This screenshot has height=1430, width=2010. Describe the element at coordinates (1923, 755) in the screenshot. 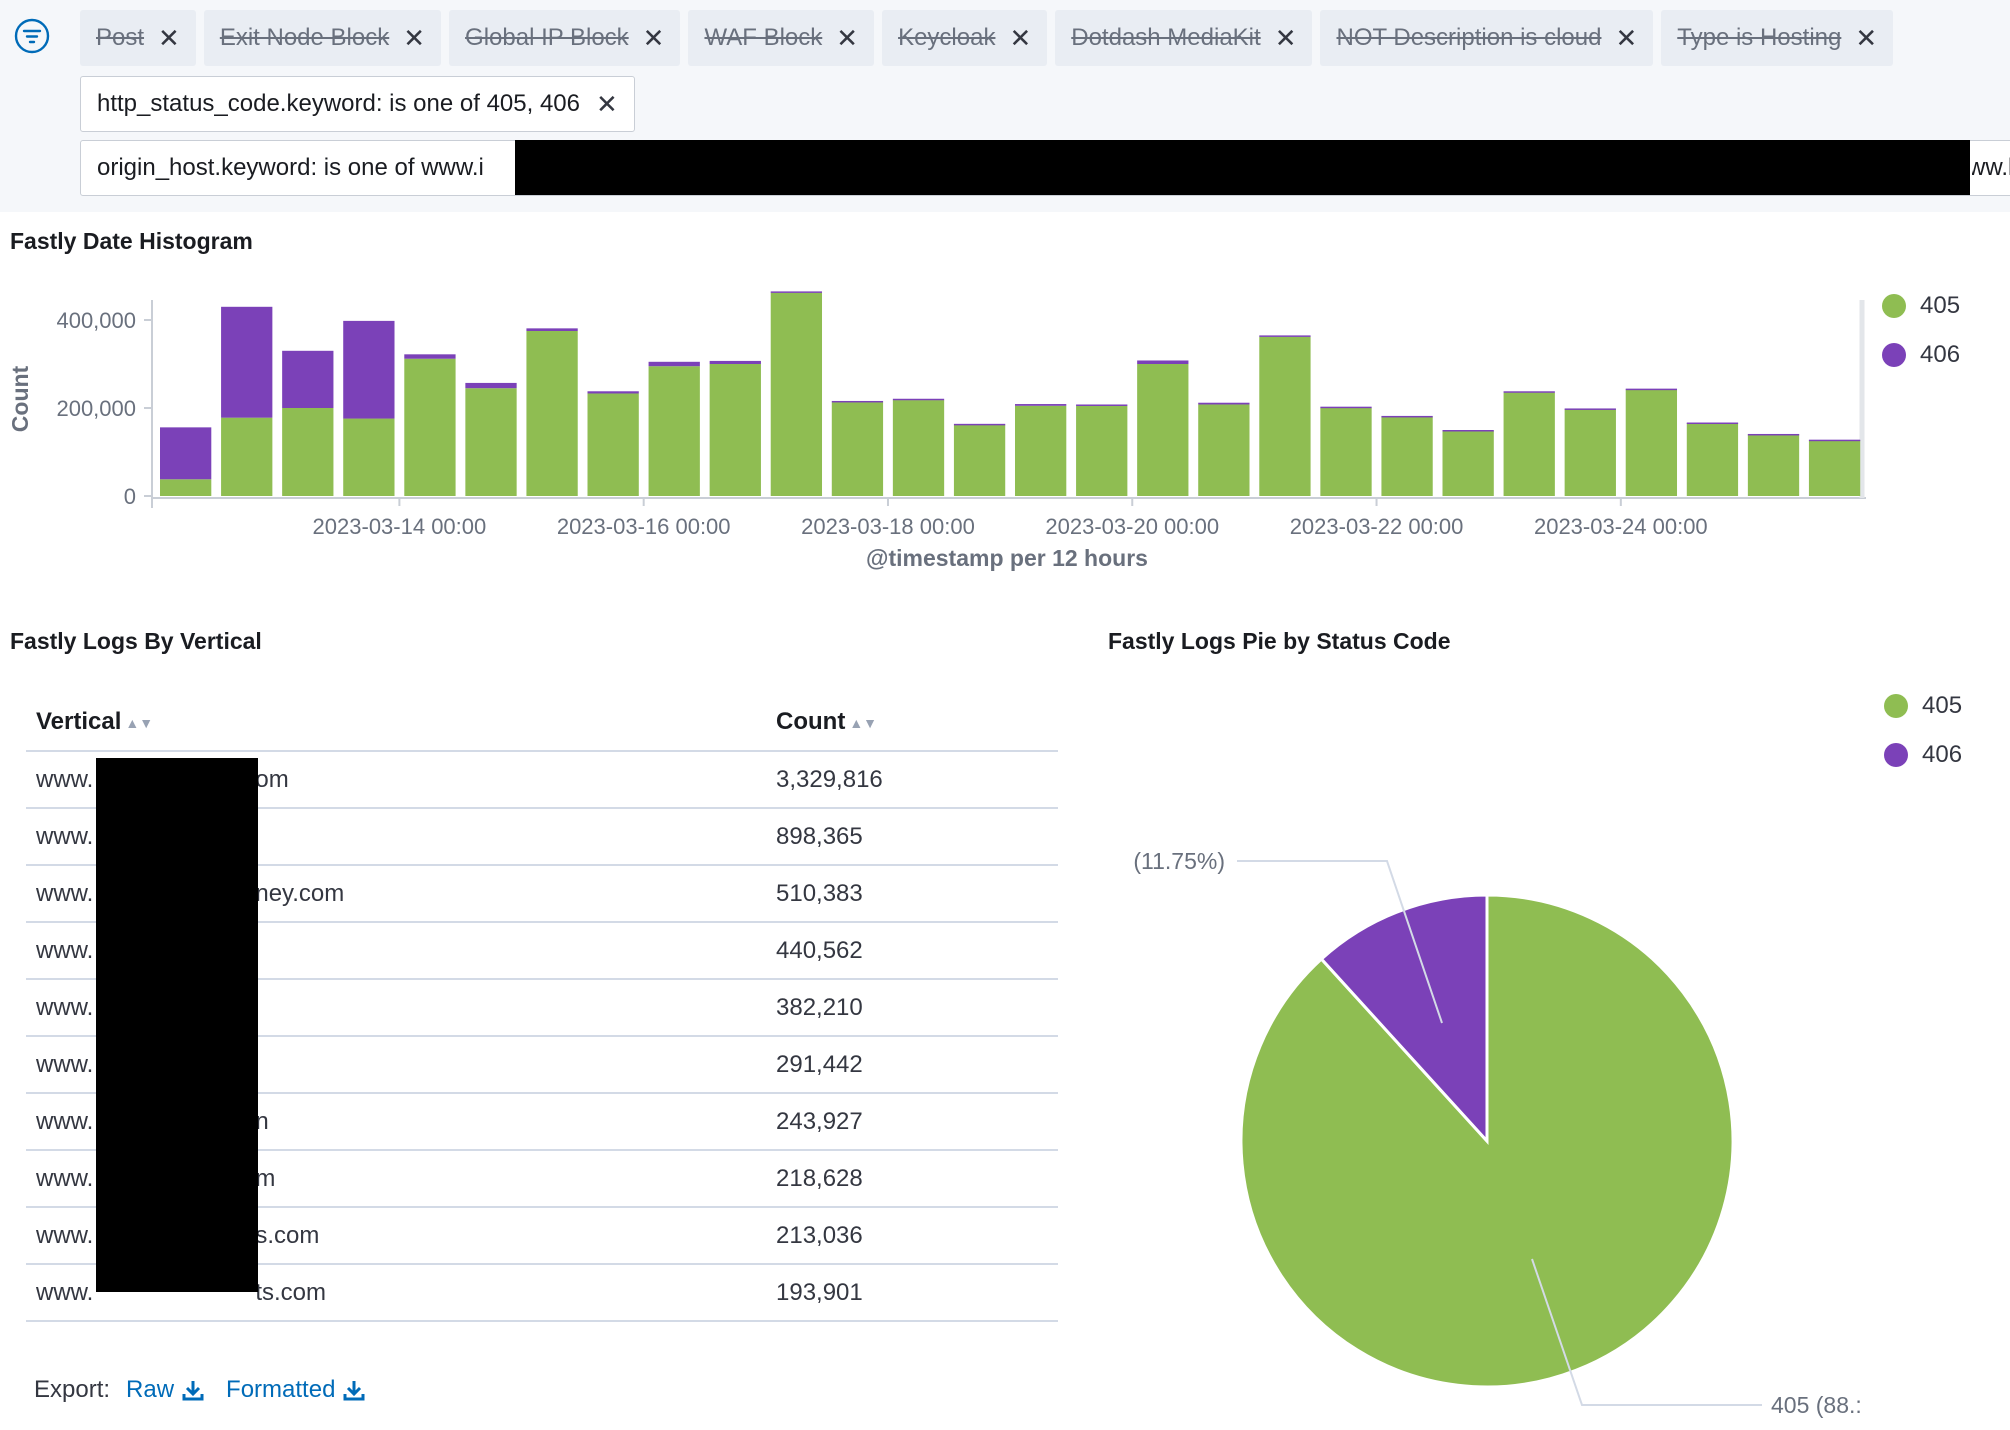

I see `pie-legend-406: 406` at that location.